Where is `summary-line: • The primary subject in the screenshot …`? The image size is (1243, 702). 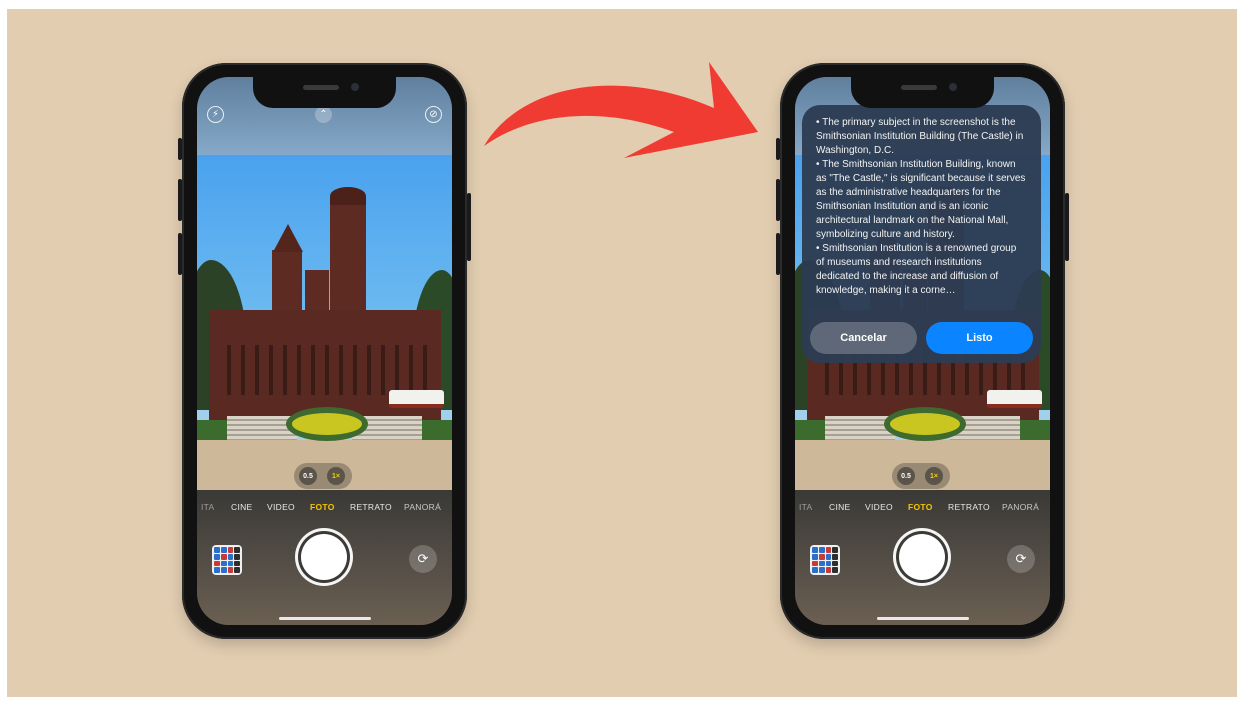 summary-line: • The primary subject in the screenshot … is located at coordinates (920, 136).